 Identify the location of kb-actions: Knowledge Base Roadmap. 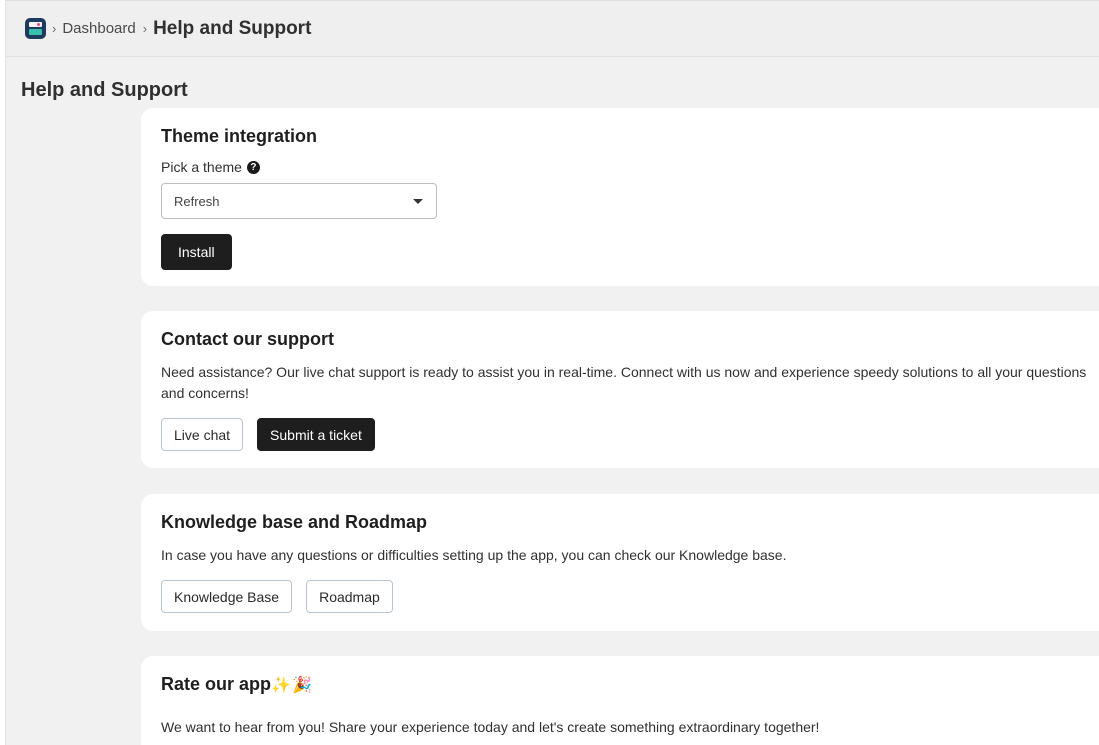
(626, 596).